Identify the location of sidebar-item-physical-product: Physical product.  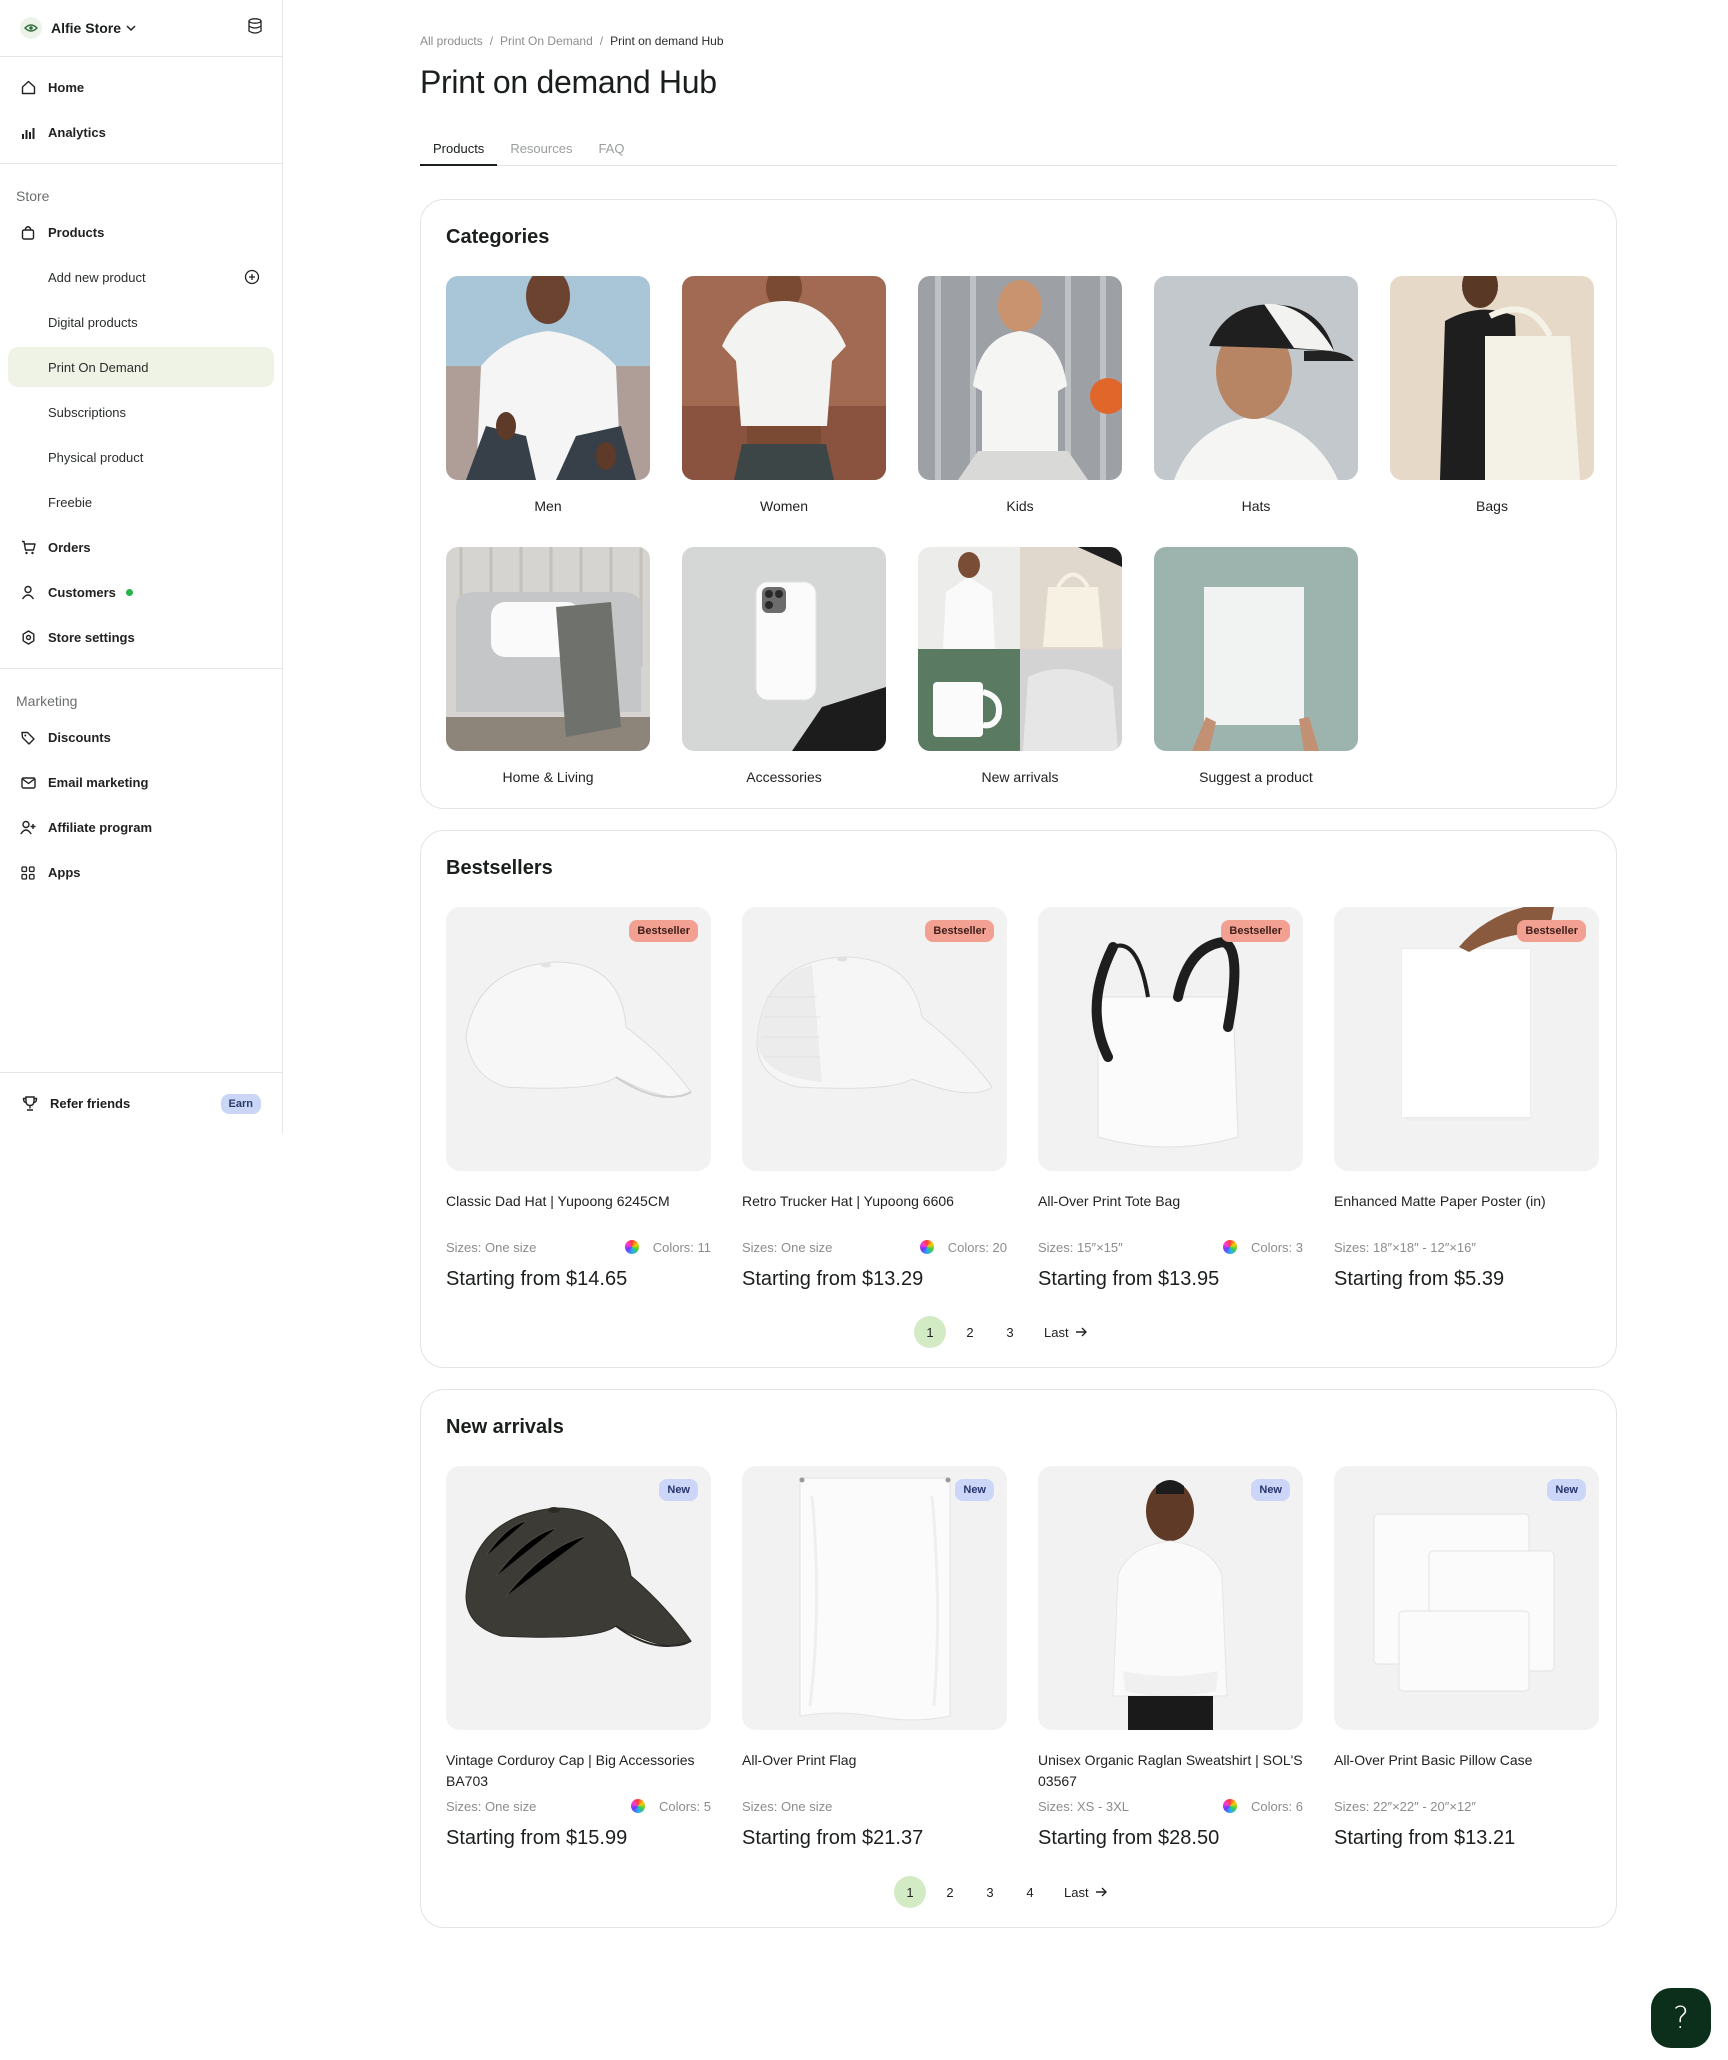
(141, 457).